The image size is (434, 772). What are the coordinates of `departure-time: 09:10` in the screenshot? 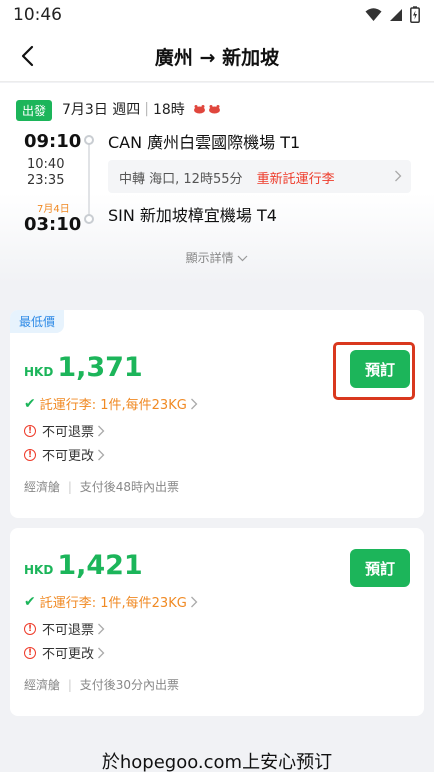 It's located at (53, 141).